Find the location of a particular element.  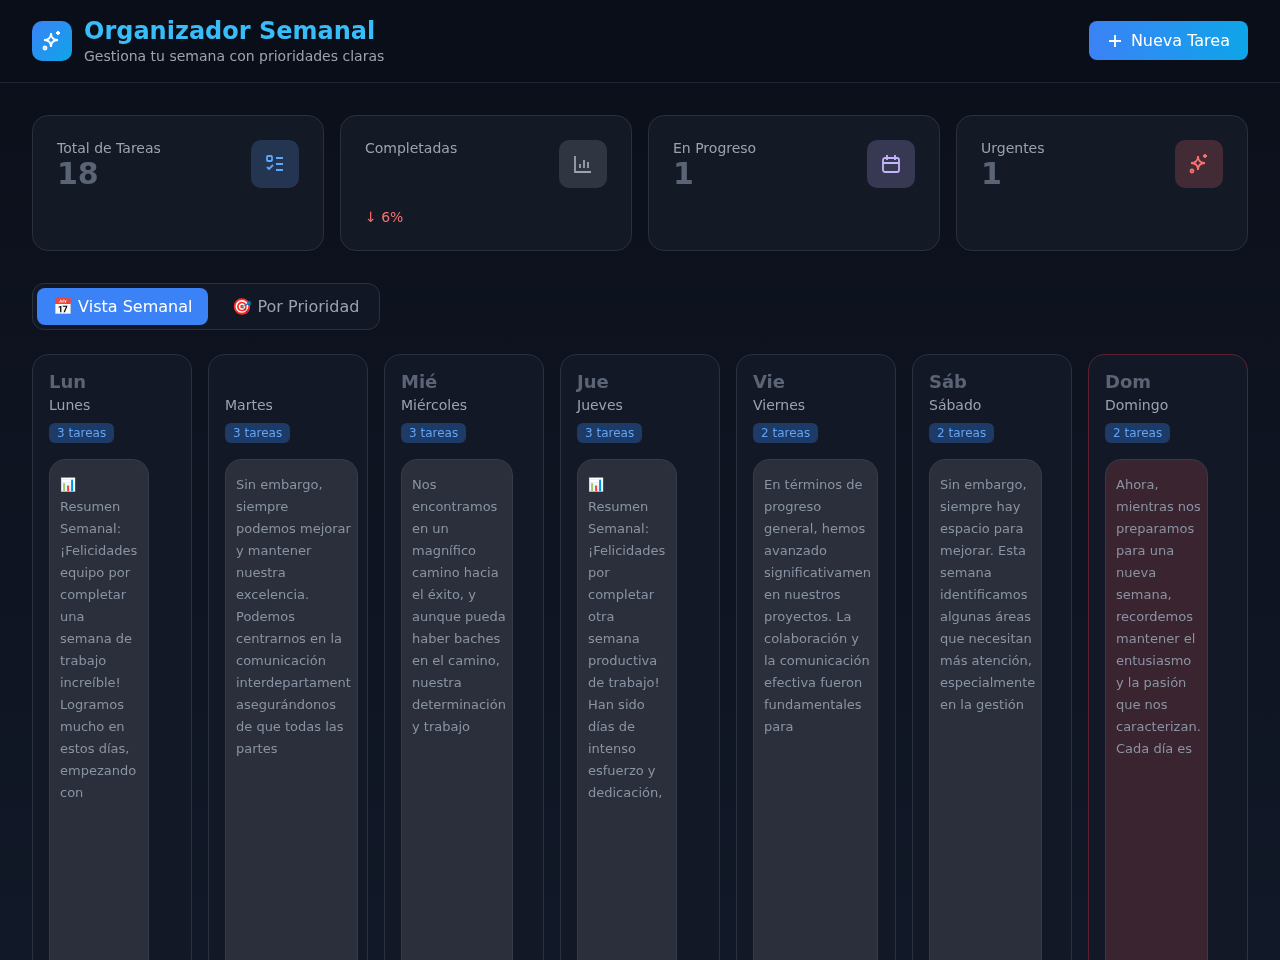

view-tab: 🎯 Por Prioridad is located at coordinates (296, 306).